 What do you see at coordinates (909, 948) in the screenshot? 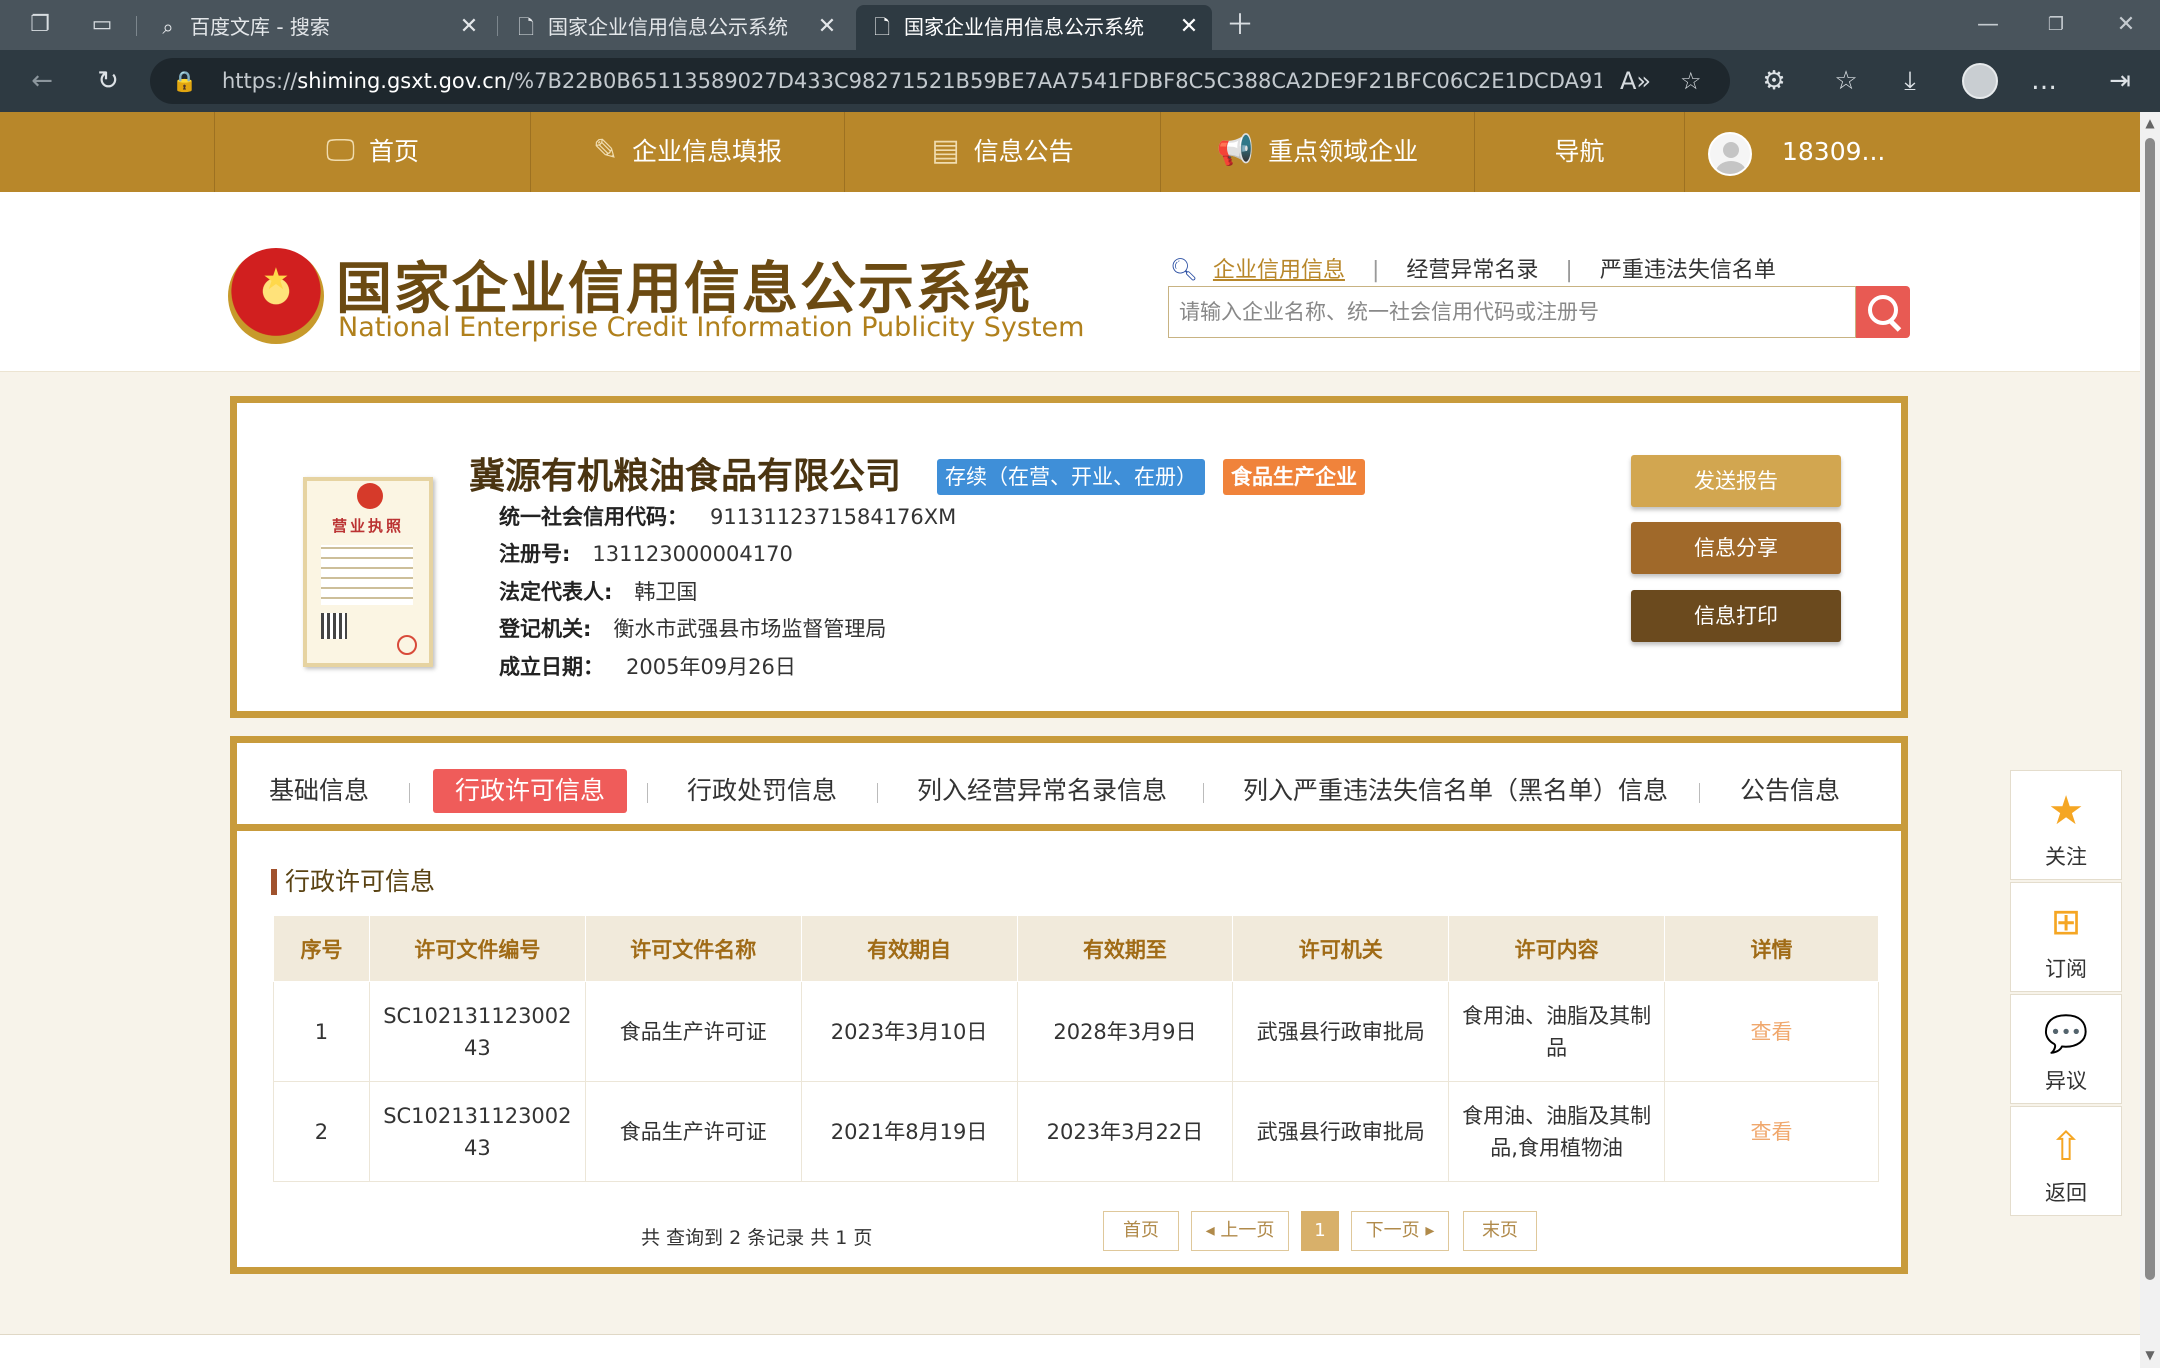
I see `column-header: 有效期自` at bounding box center [909, 948].